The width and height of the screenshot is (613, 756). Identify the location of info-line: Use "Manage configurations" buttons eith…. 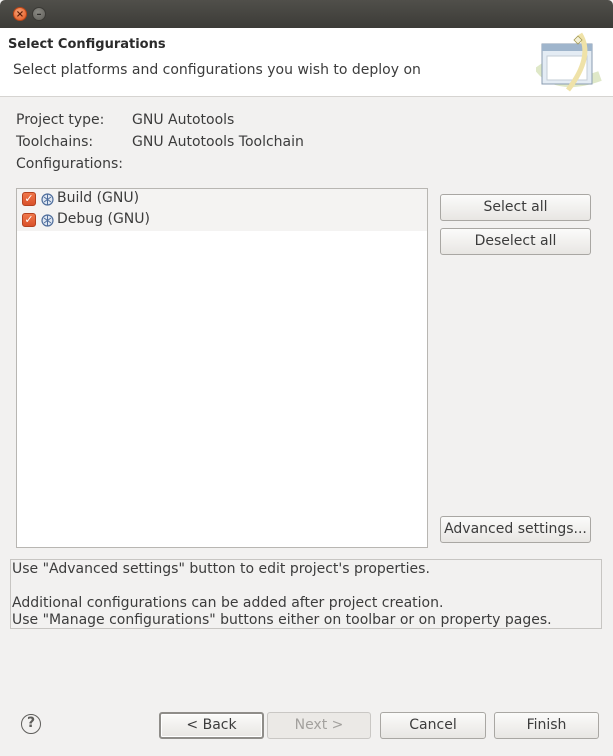
(282, 620).